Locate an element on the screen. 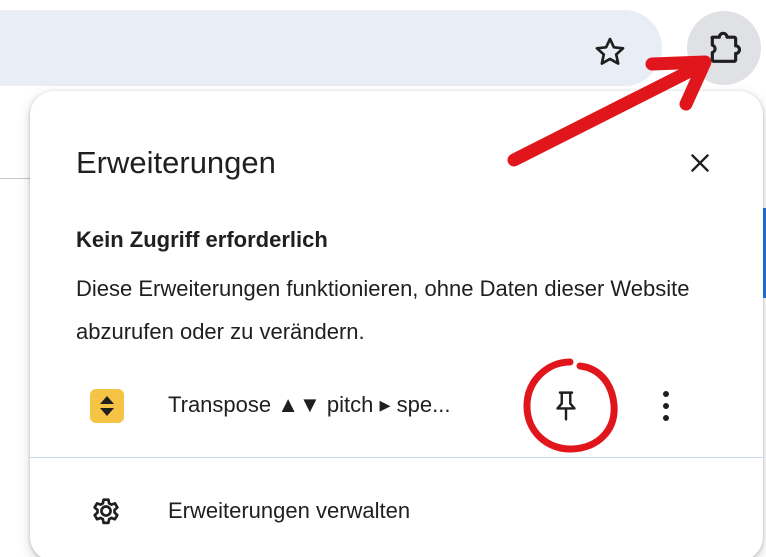  popup-divider is located at coordinates (396, 457).